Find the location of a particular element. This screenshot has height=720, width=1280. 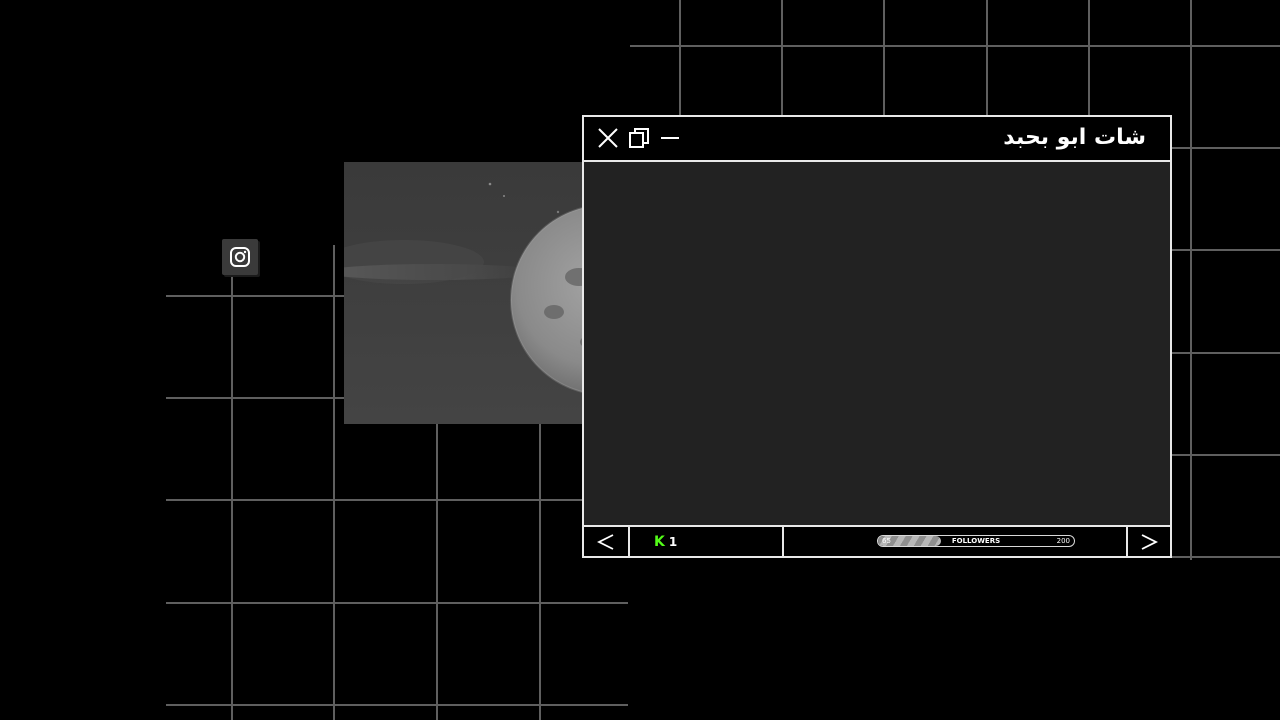

kick-count: 1 is located at coordinates (673, 541).